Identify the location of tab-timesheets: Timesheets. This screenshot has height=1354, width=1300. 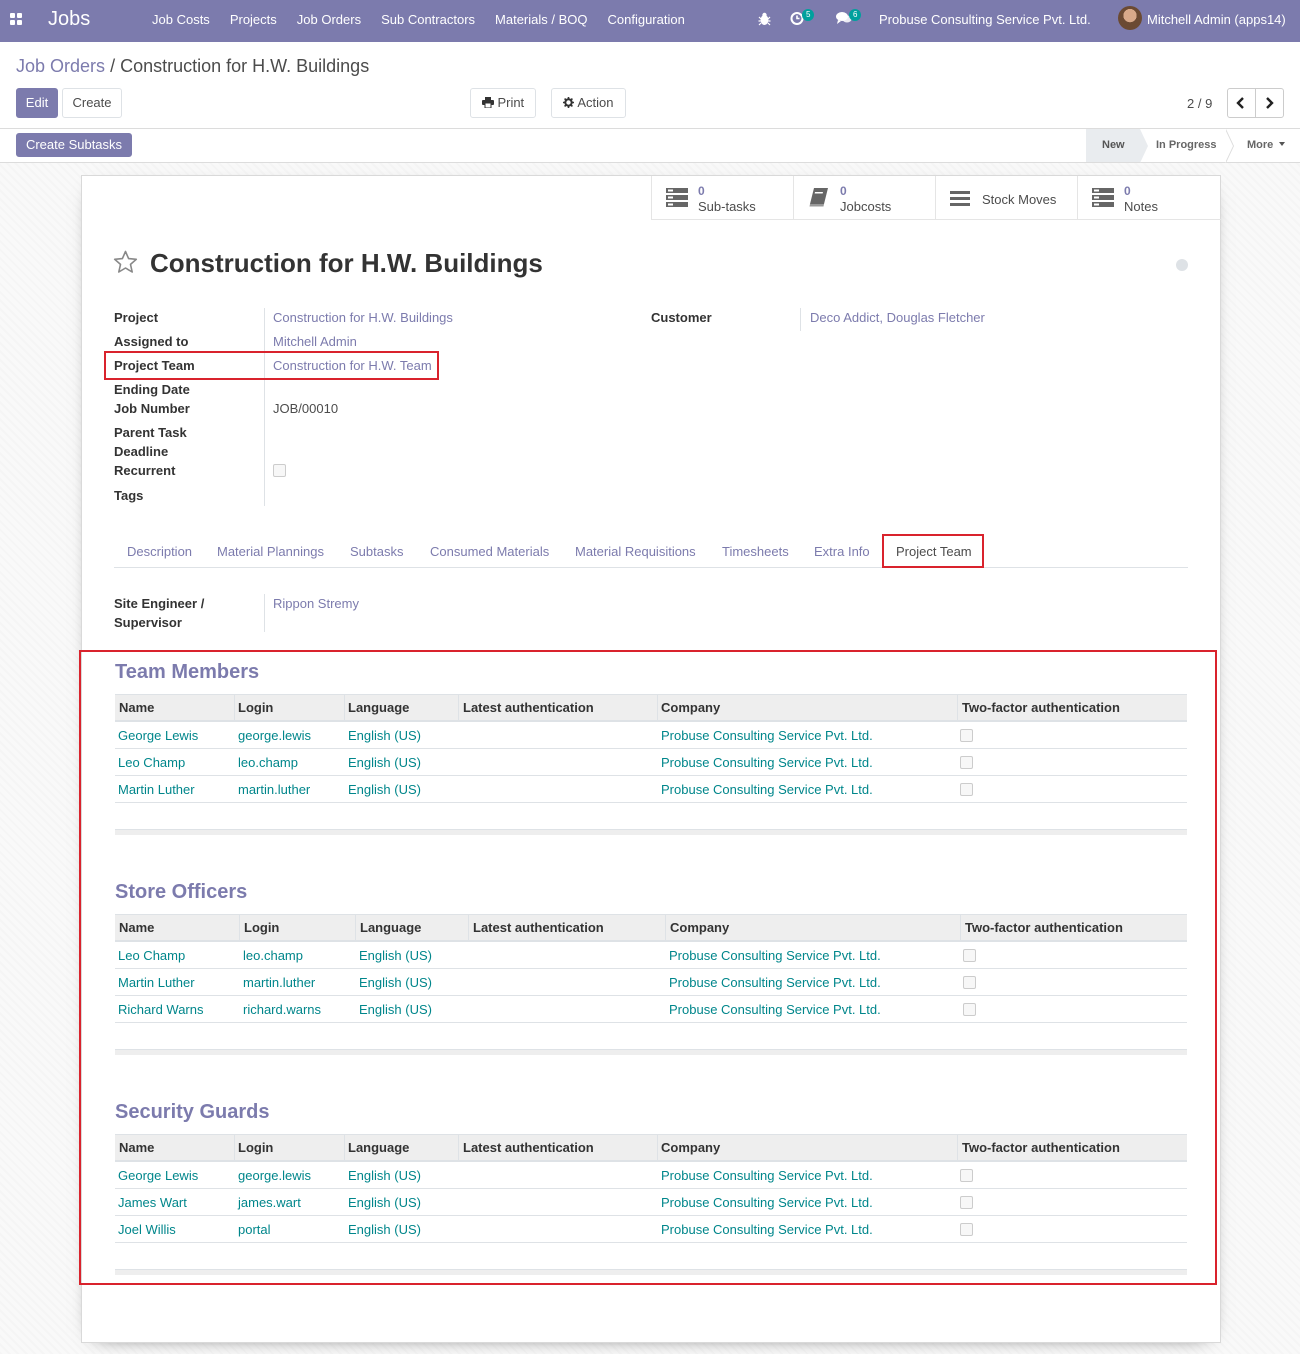
(755, 551).